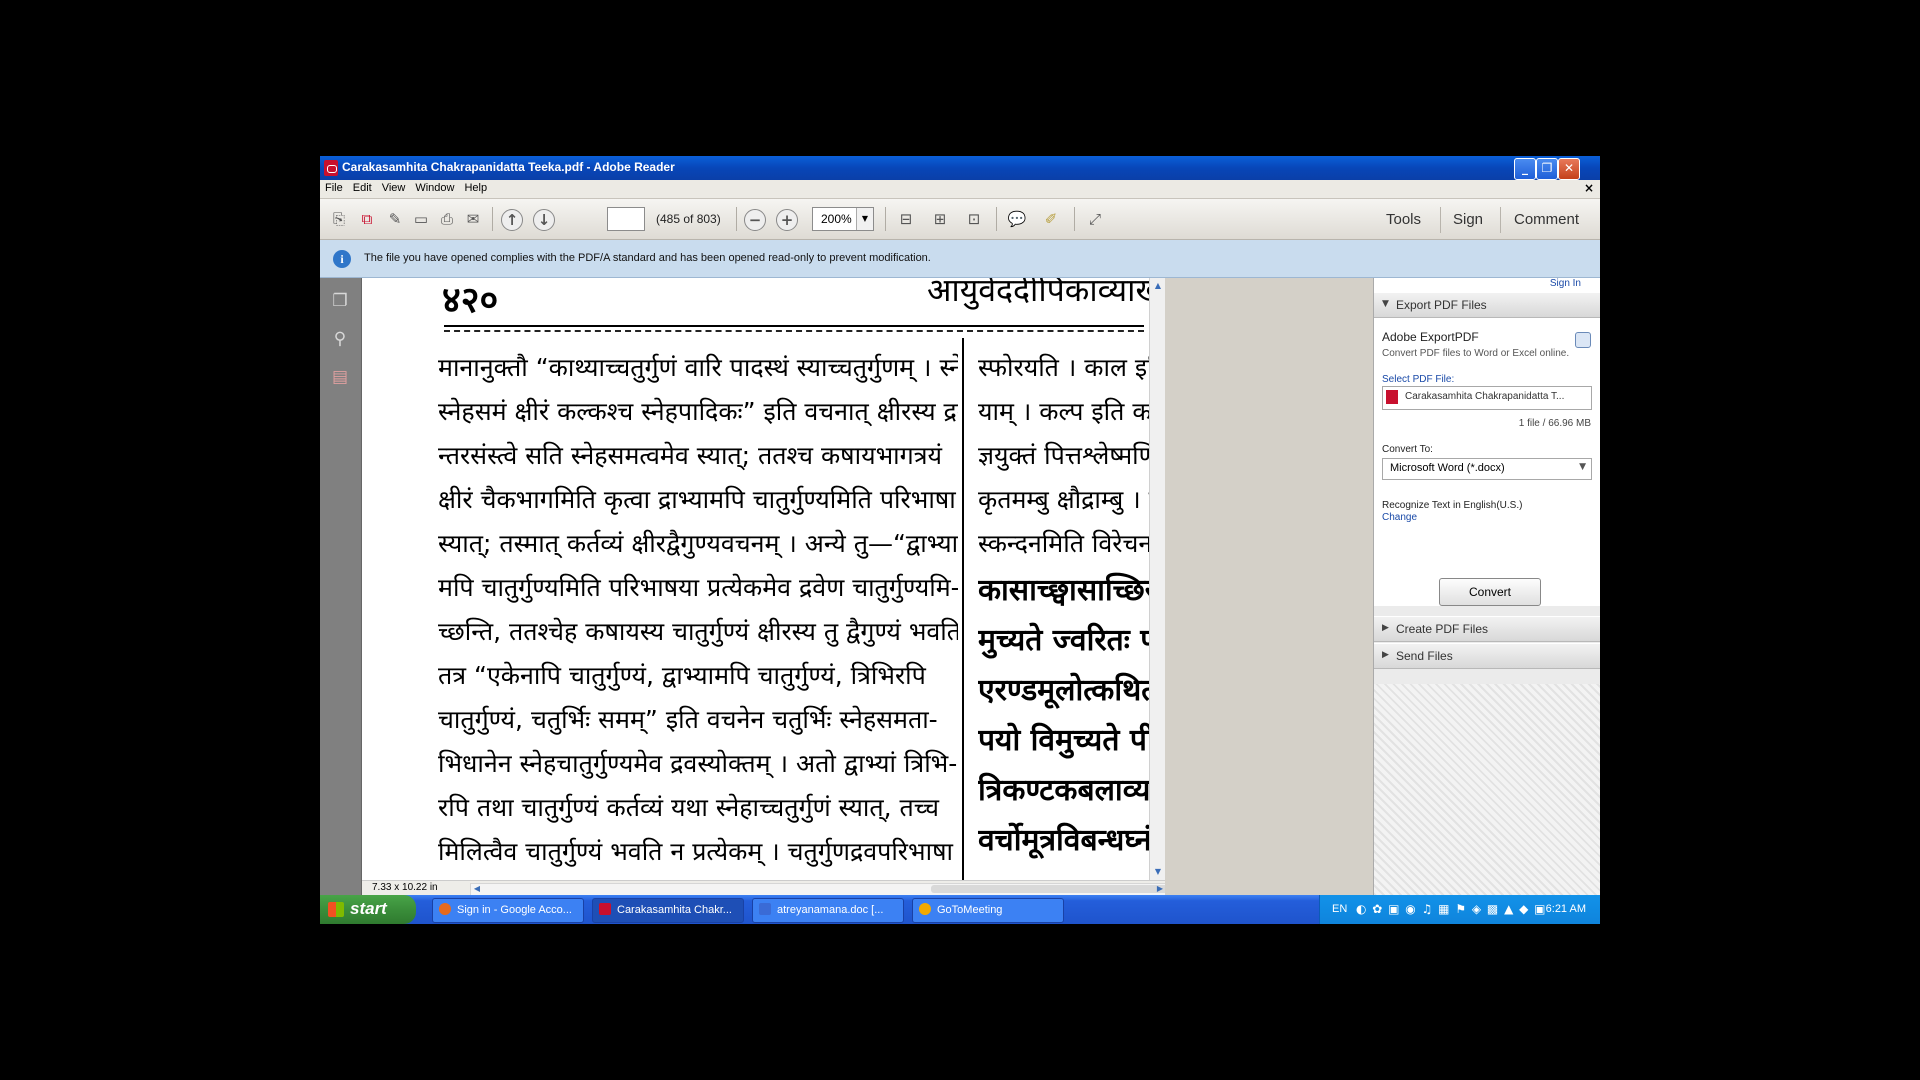  I want to click on menu-file: File, so click(334, 188).